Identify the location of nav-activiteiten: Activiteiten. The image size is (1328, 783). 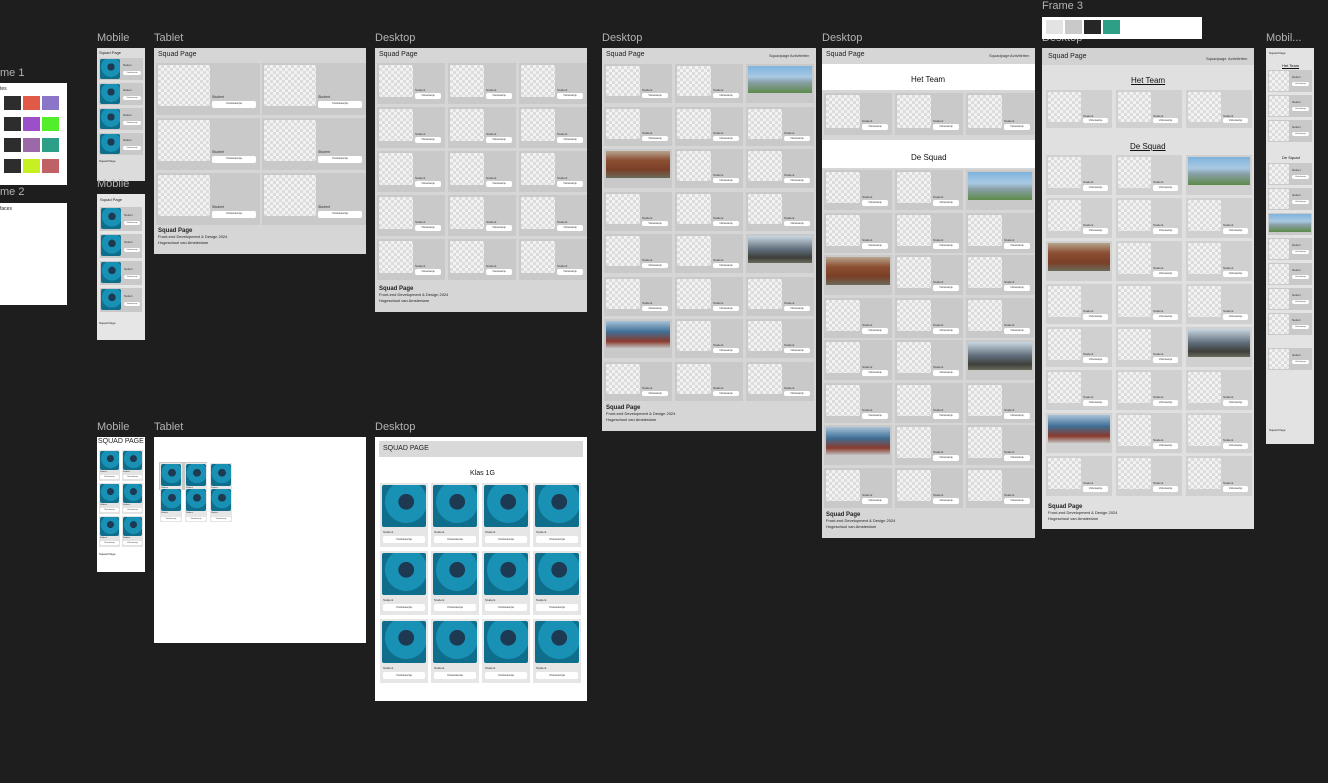
(1019, 55).